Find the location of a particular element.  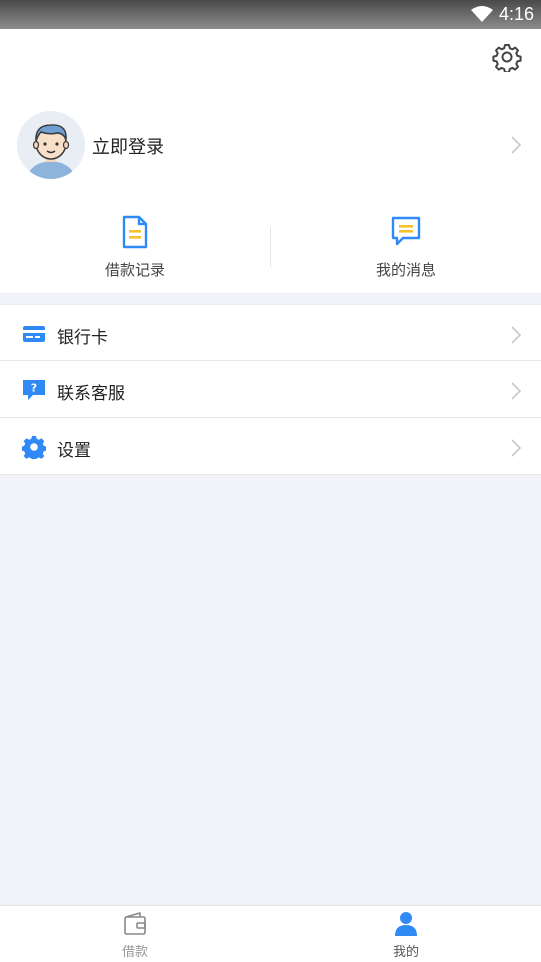

menu-label-customer-service: 联系客服 is located at coordinates (91, 394).